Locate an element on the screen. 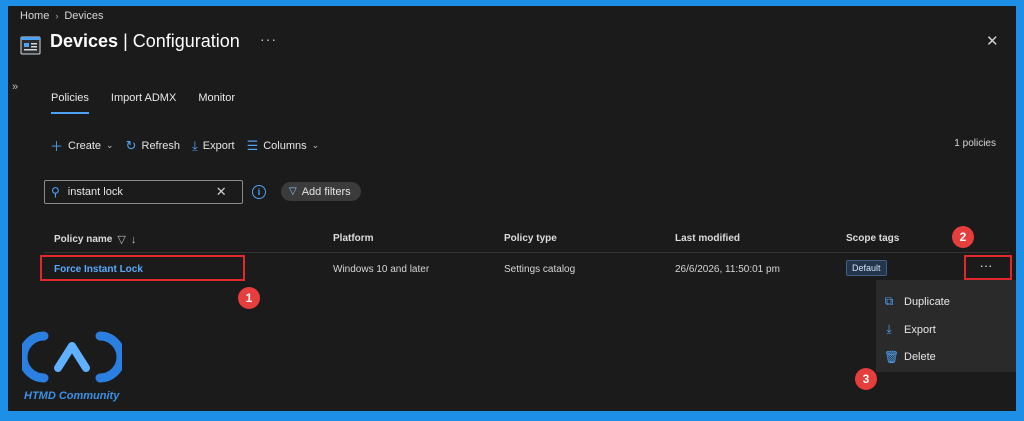 The image size is (1024, 421). close-icon: ✕ is located at coordinates (992, 41).